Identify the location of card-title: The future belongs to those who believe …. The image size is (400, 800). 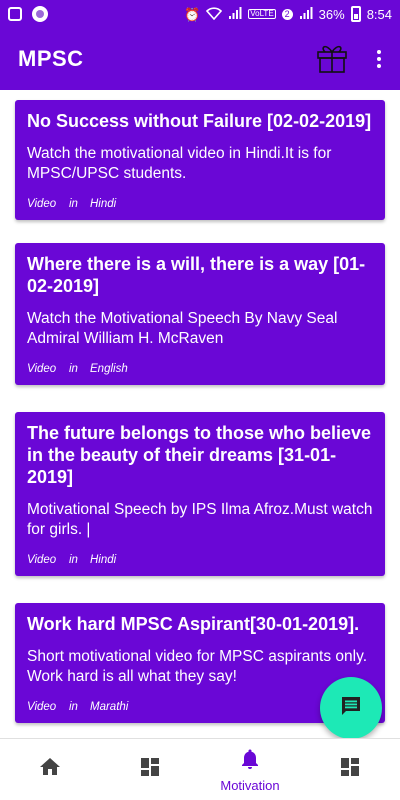
(199, 455).